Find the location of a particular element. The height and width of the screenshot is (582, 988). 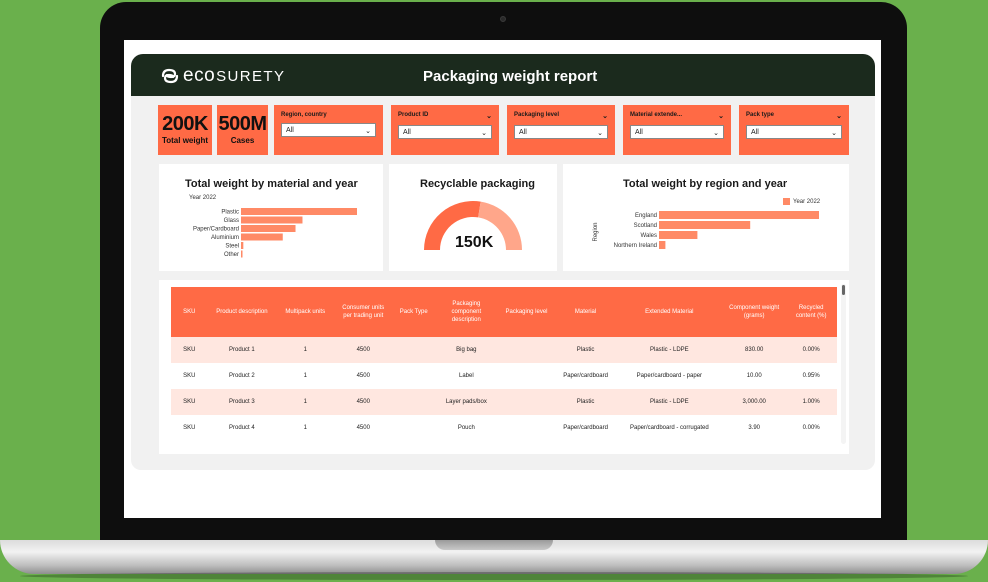

packaging-level-select: All ⌄ is located at coordinates (561, 132).